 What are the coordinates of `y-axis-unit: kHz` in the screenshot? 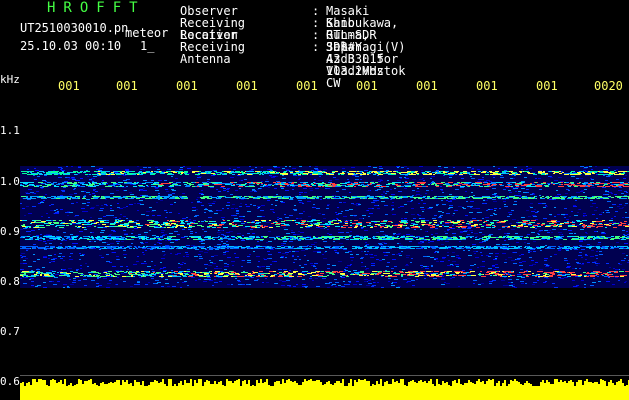 It's located at (10, 79).